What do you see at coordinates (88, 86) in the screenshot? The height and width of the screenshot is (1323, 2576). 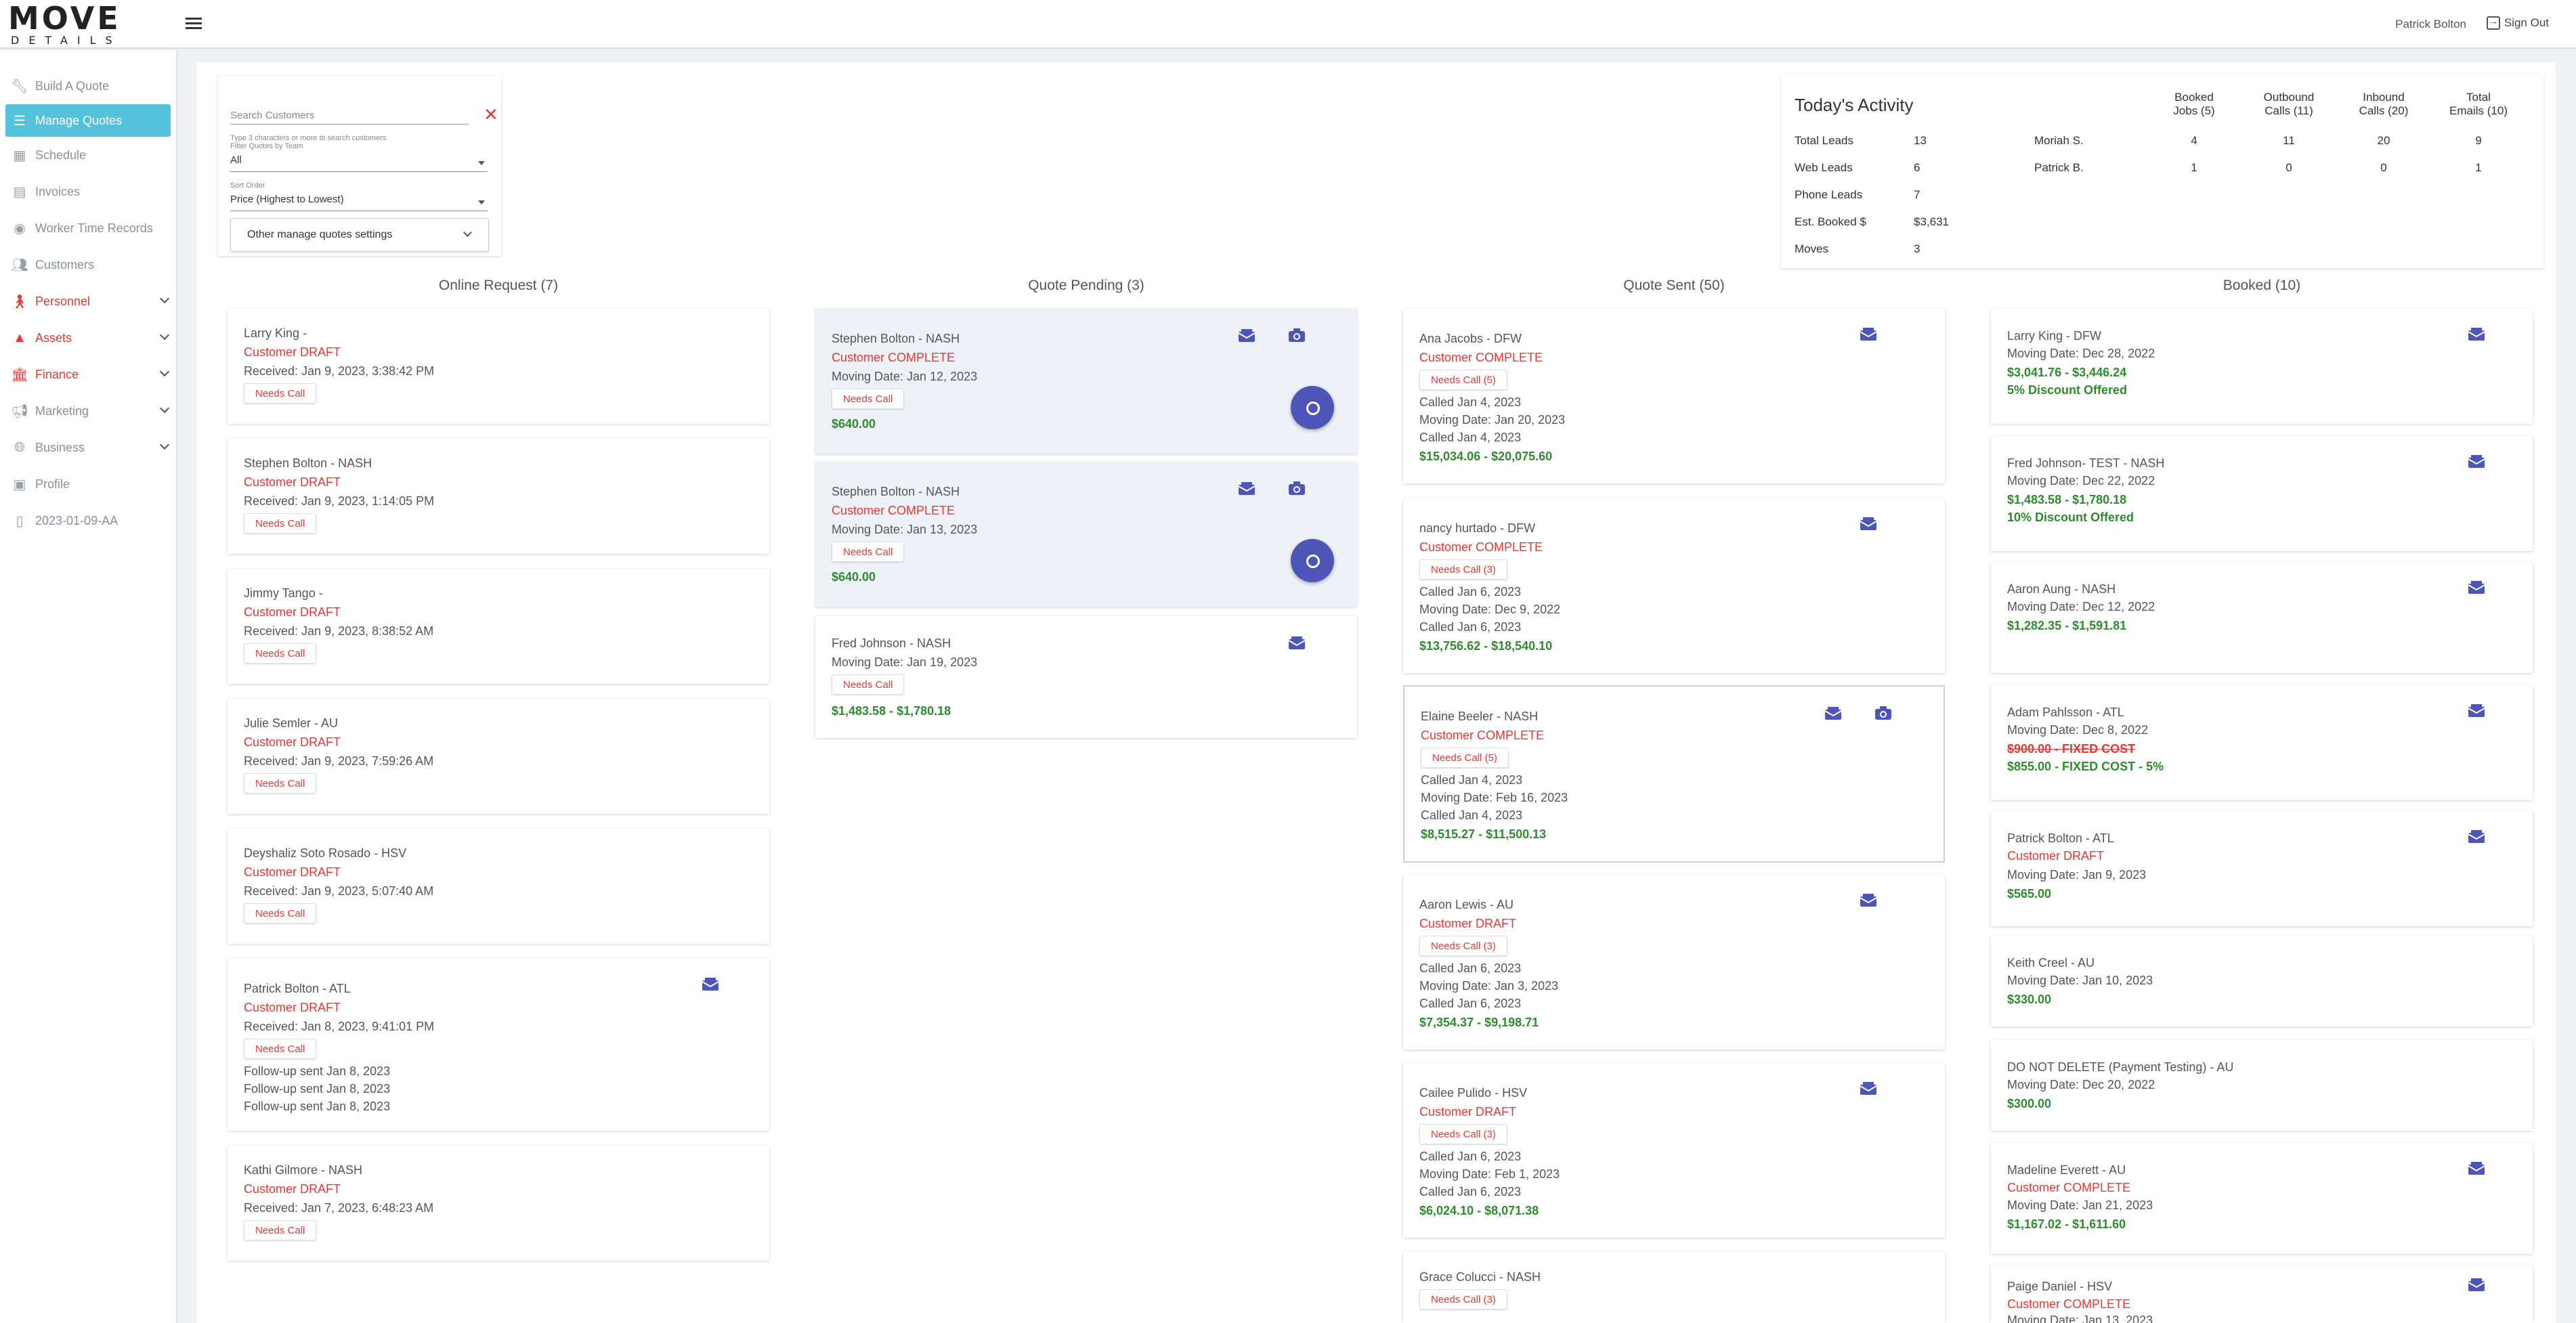 I see `sidebar-item-build-a-quote: 🔧︎ Build A Quote` at bounding box center [88, 86].